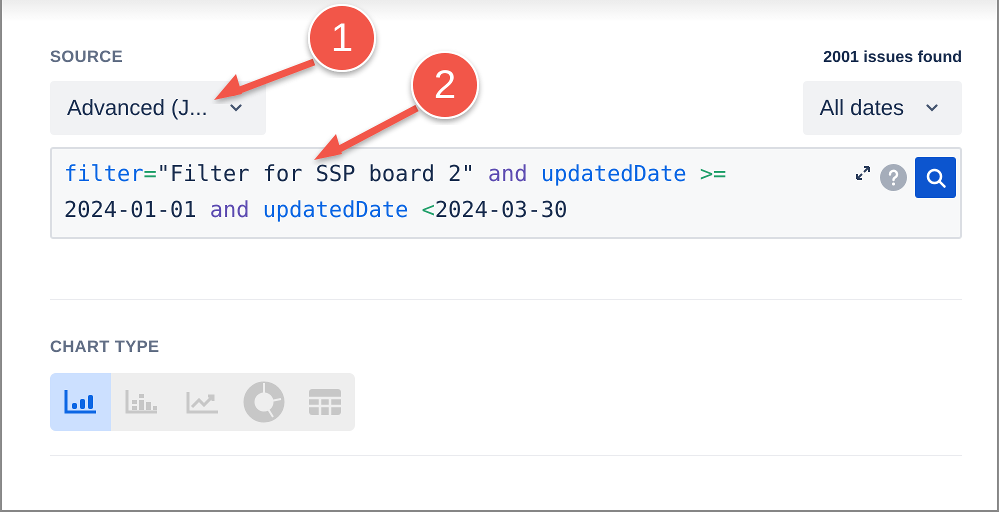 The height and width of the screenshot is (514, 999). What do you see at coordinates (893, 177) in the screenshot?
I see `help-icon` at bounding box center [893, 177].